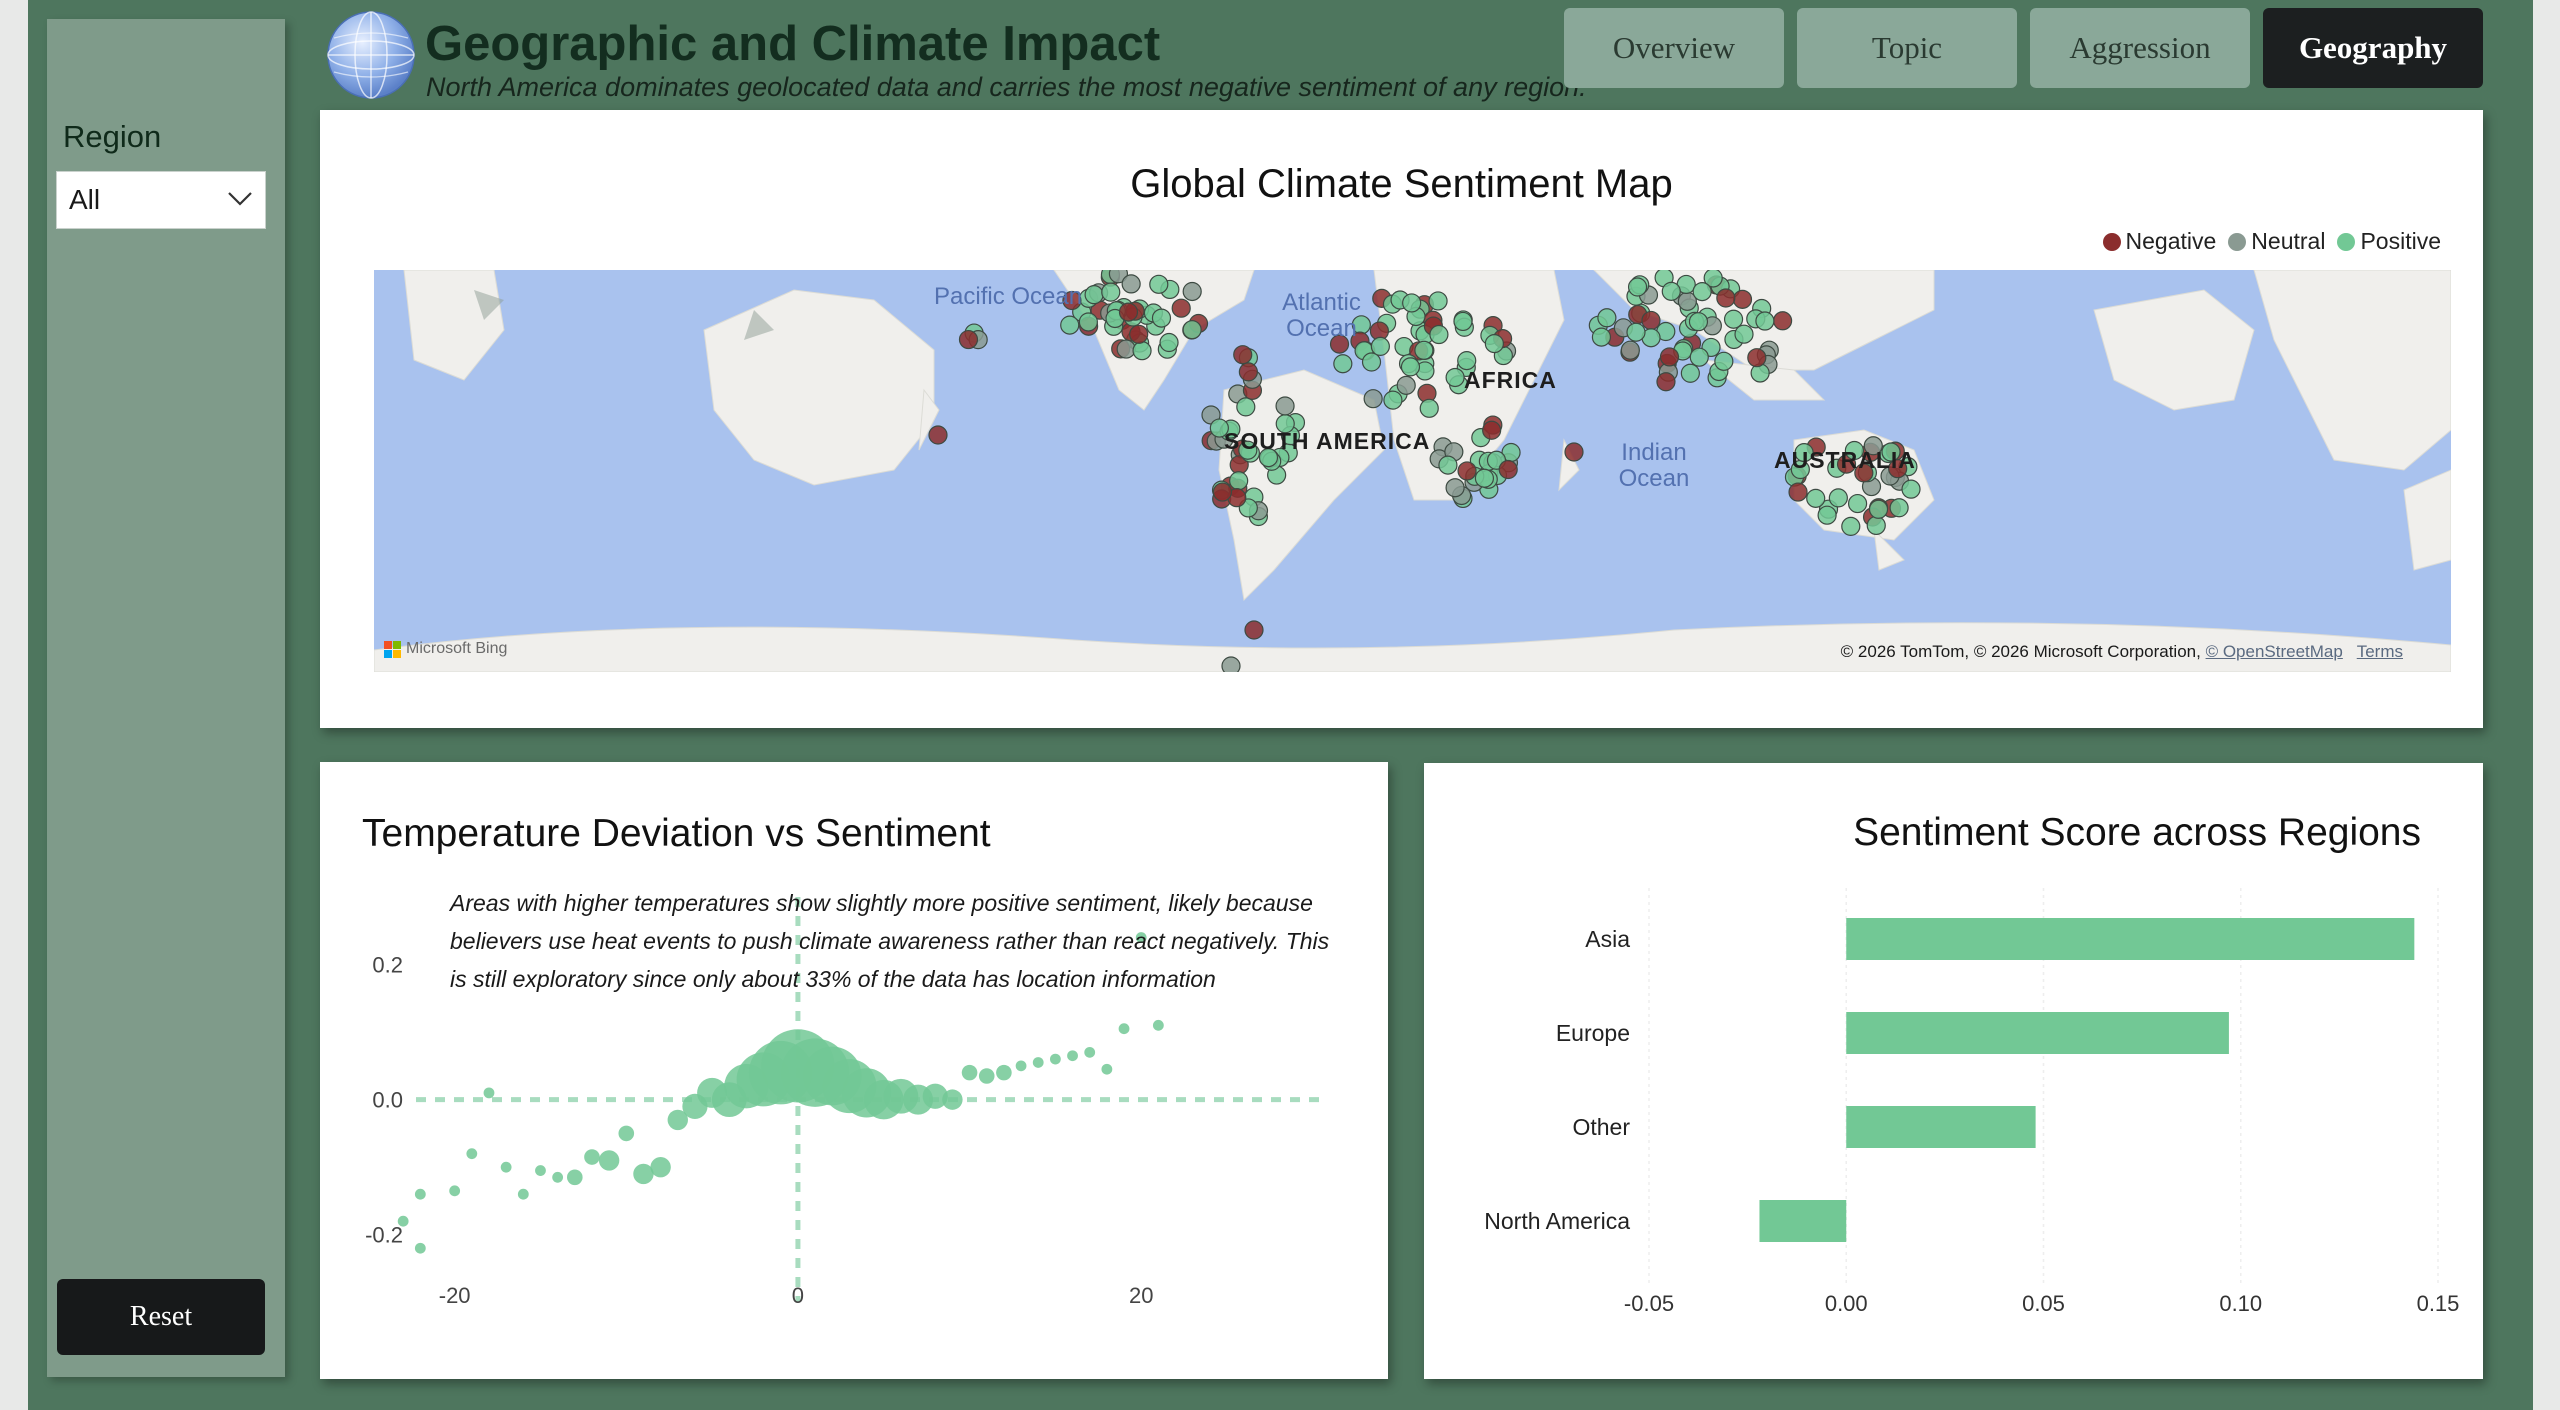  I want to click on chevron-down-icon, so click(240, 199).